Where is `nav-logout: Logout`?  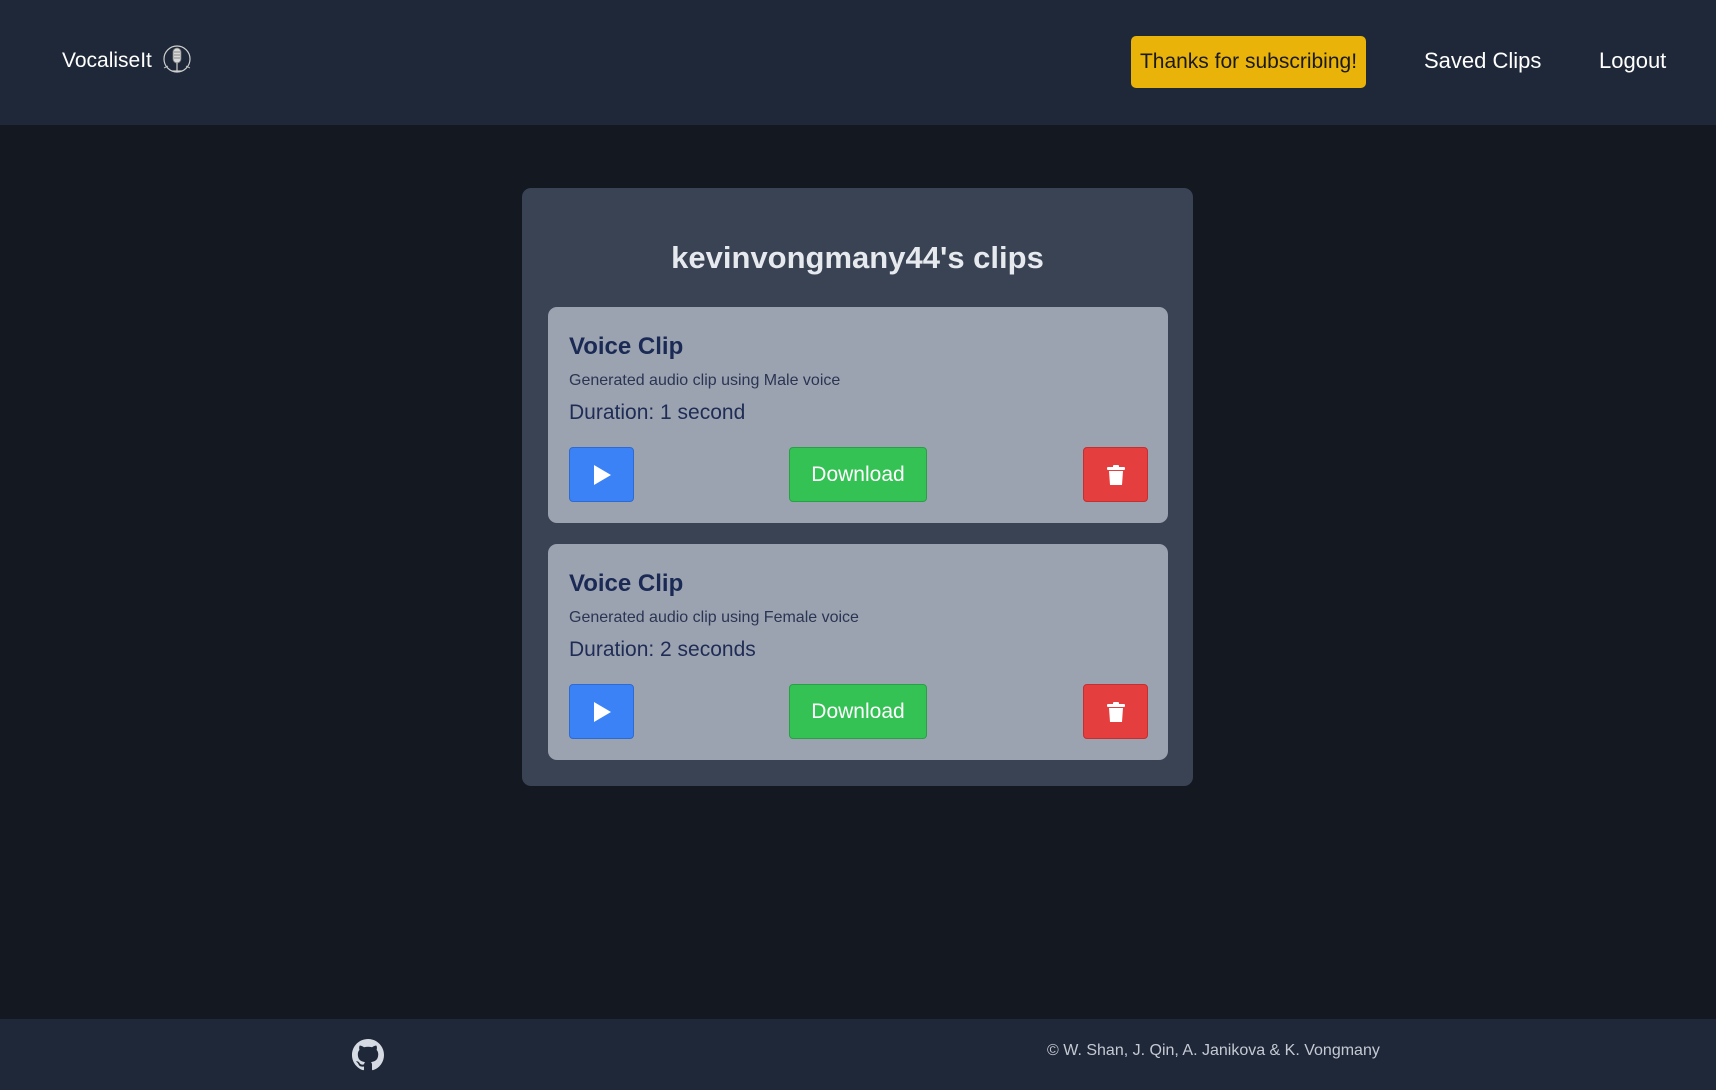 nav-logout: Logout is located at coordinates (1632, 61).